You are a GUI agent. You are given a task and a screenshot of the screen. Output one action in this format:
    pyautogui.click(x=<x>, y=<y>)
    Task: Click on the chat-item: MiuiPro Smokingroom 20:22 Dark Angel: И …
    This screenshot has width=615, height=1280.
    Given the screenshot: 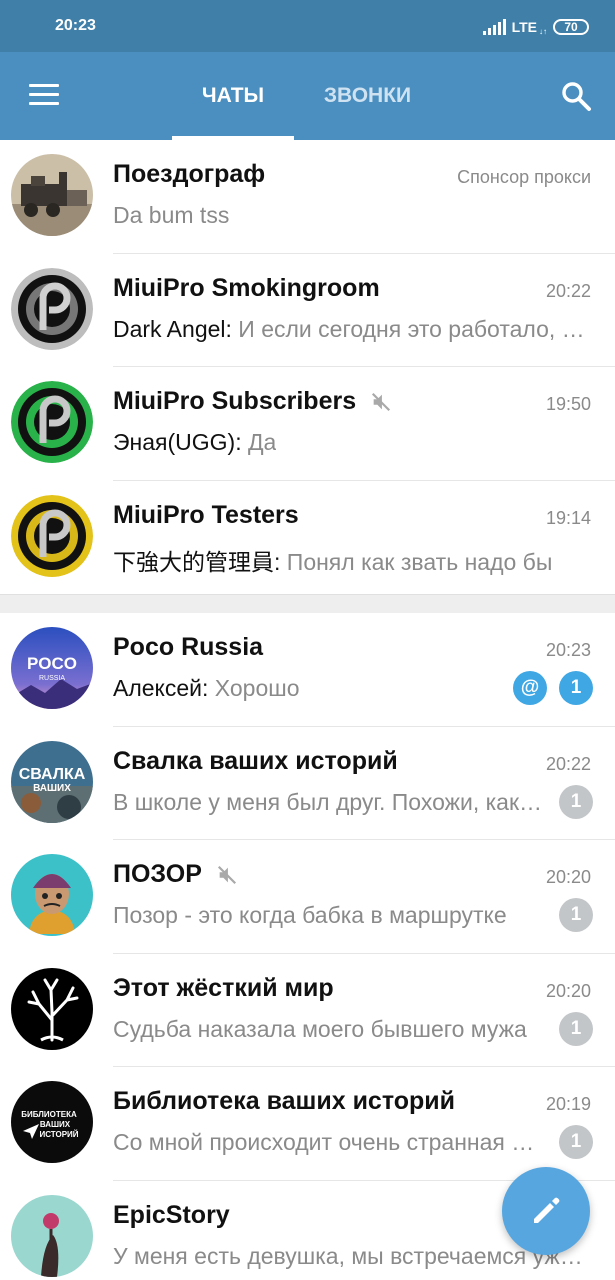 What is the action you would take?
    pyautogui.click(x=307, y=310)
    